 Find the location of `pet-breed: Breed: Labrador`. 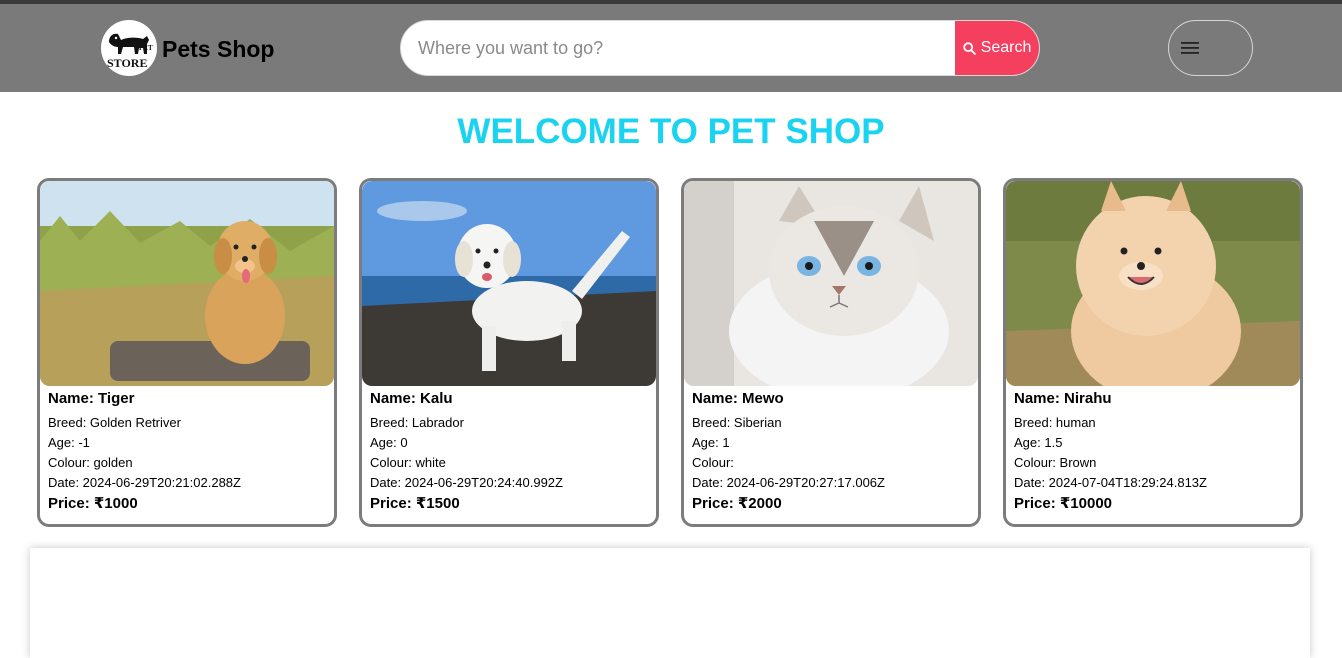

pet-breed: Breed: Labrador is located at coordinates (417, 422).